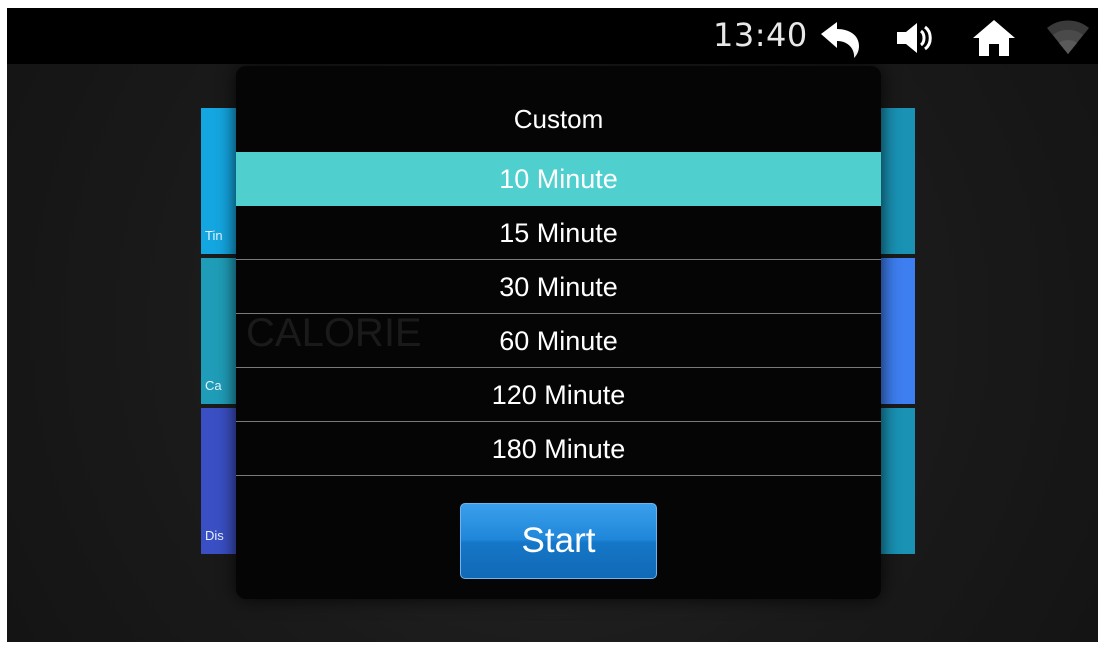 The width and height of the screenshot is (1098, 646). Describe the element at coordinates (841, 41) in the screenshot. I see `back-icon` at that location.